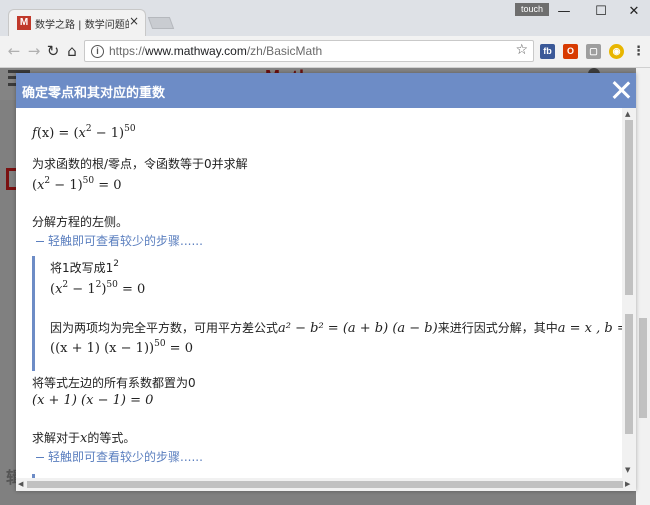 The width and height of the screenshot is (650, 505). What do you see at coordinates (56, 438) in the screenshot?
I see `step-label-a: 求解对于` at bounding box center [56, 438].